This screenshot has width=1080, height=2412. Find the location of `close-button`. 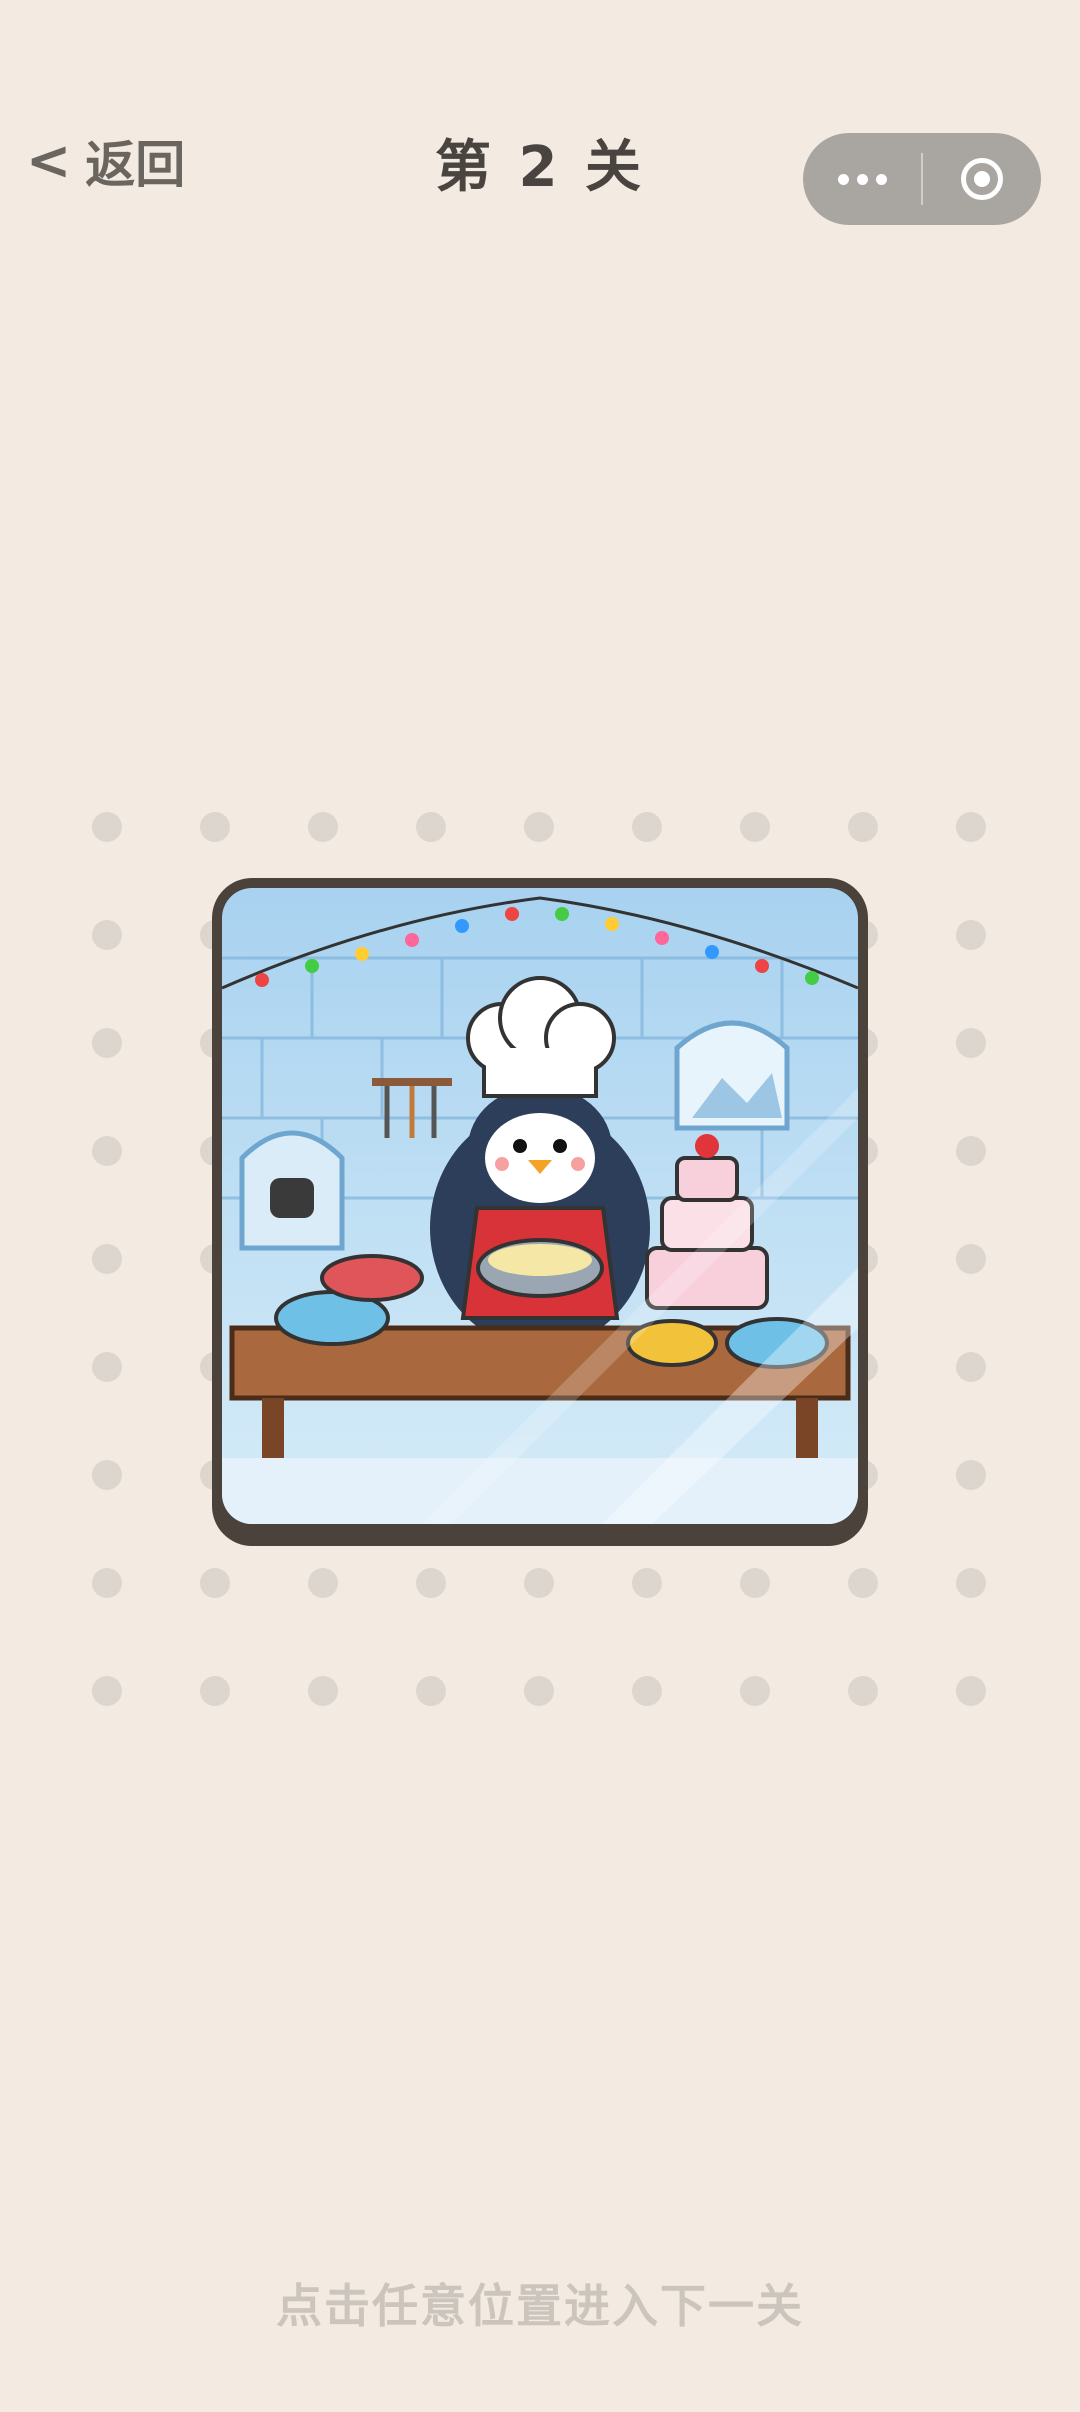

close-button is located at coordinates (982, 179).